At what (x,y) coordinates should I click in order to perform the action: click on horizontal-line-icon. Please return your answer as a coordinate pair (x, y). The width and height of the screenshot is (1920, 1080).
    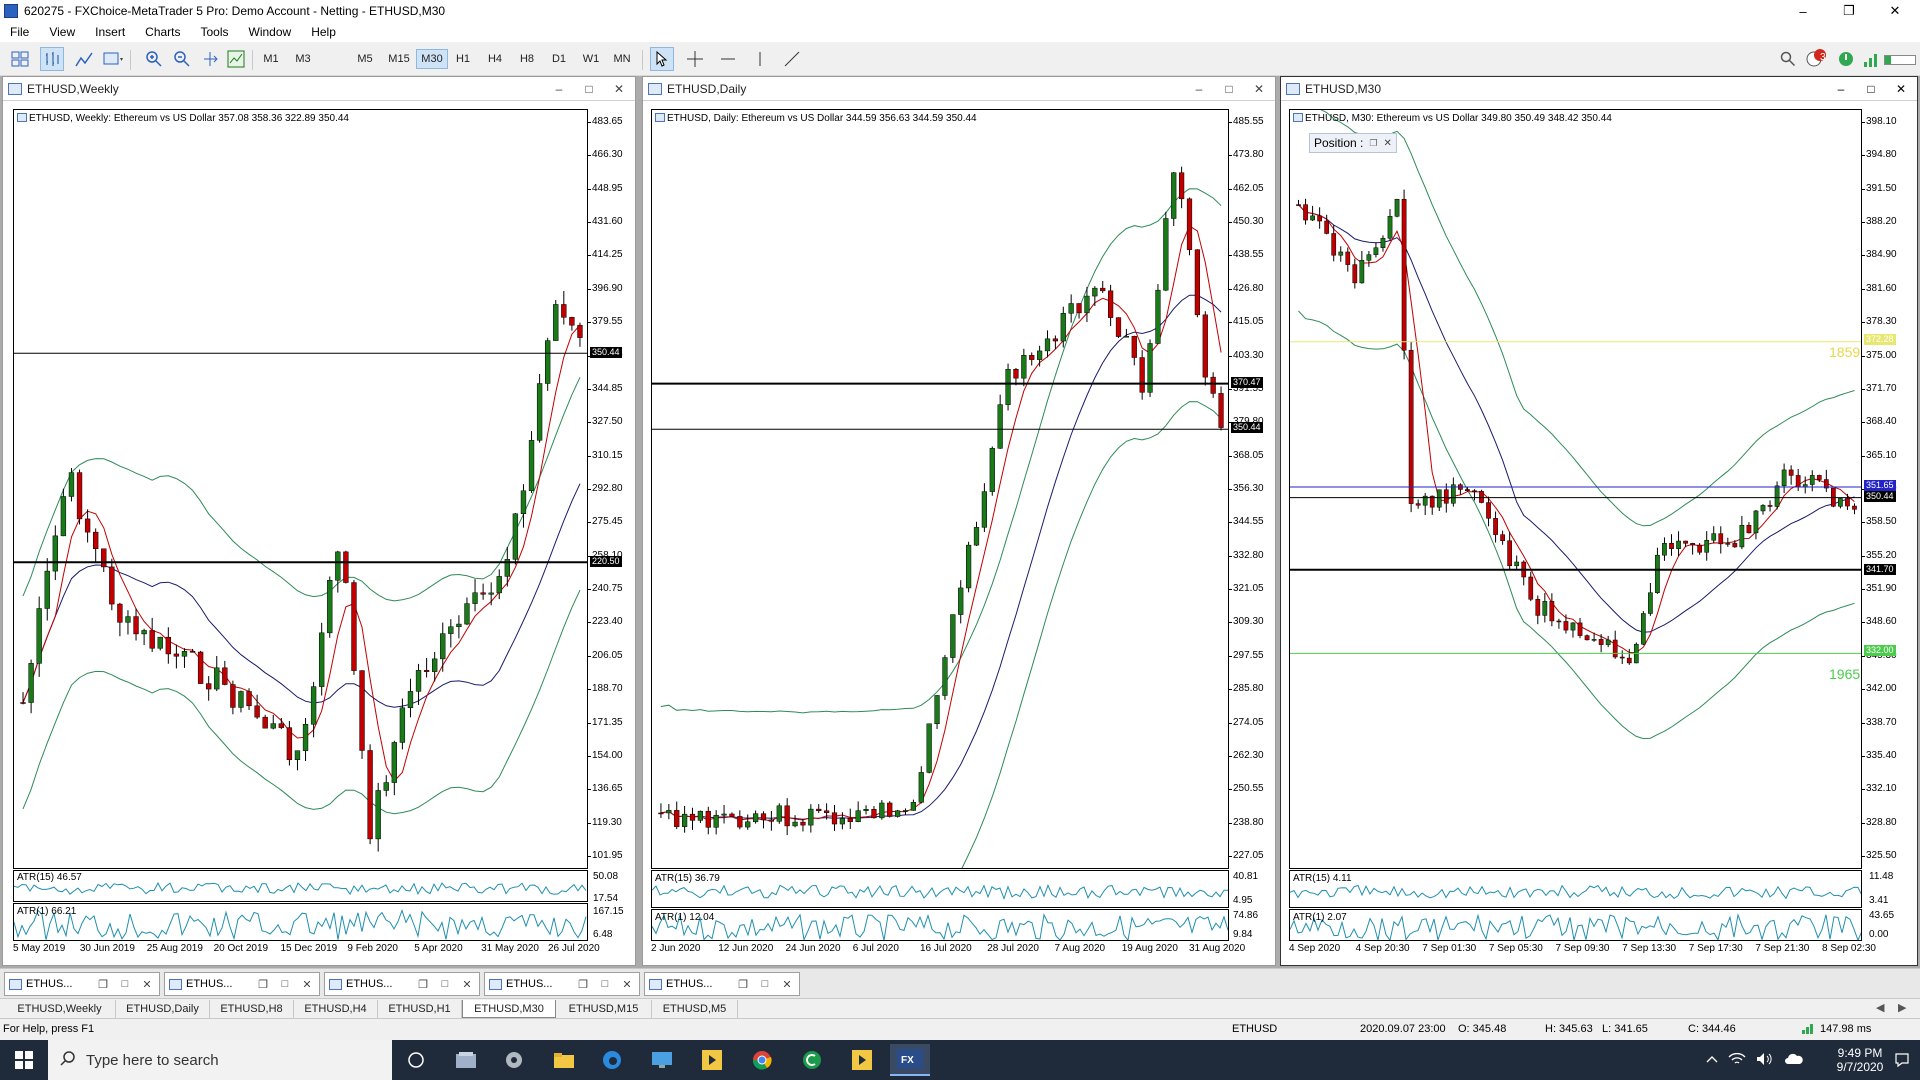
    Looking at the image, I should click on (728, 59).